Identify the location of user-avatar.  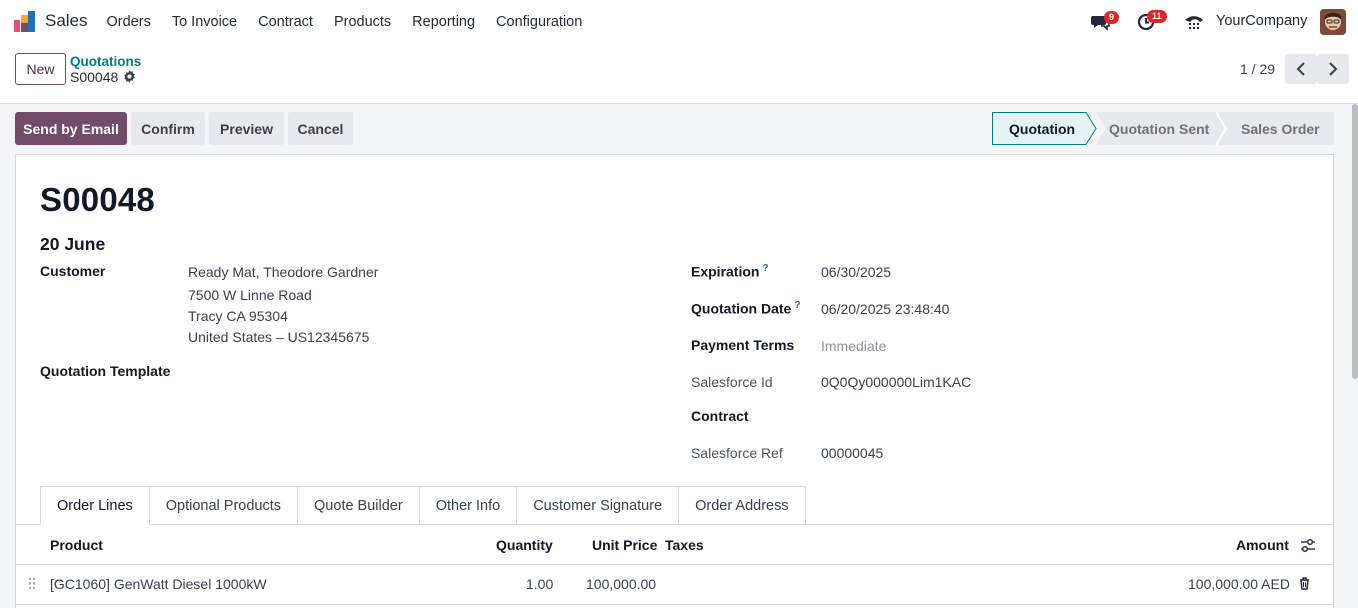
(1333, 22).